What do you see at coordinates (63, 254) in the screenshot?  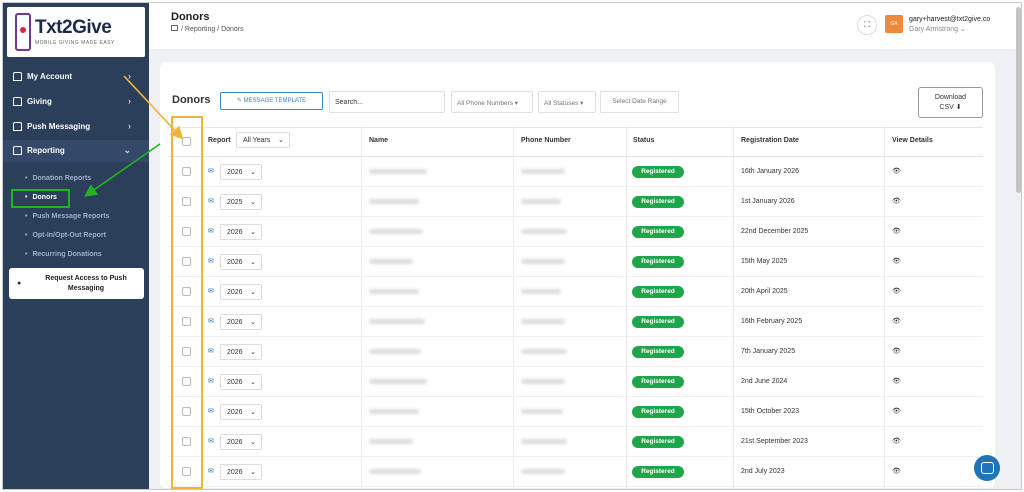 I see `sidebar-sub-recurring-donations: Recurring Donations` at bounding box center [63, 254].